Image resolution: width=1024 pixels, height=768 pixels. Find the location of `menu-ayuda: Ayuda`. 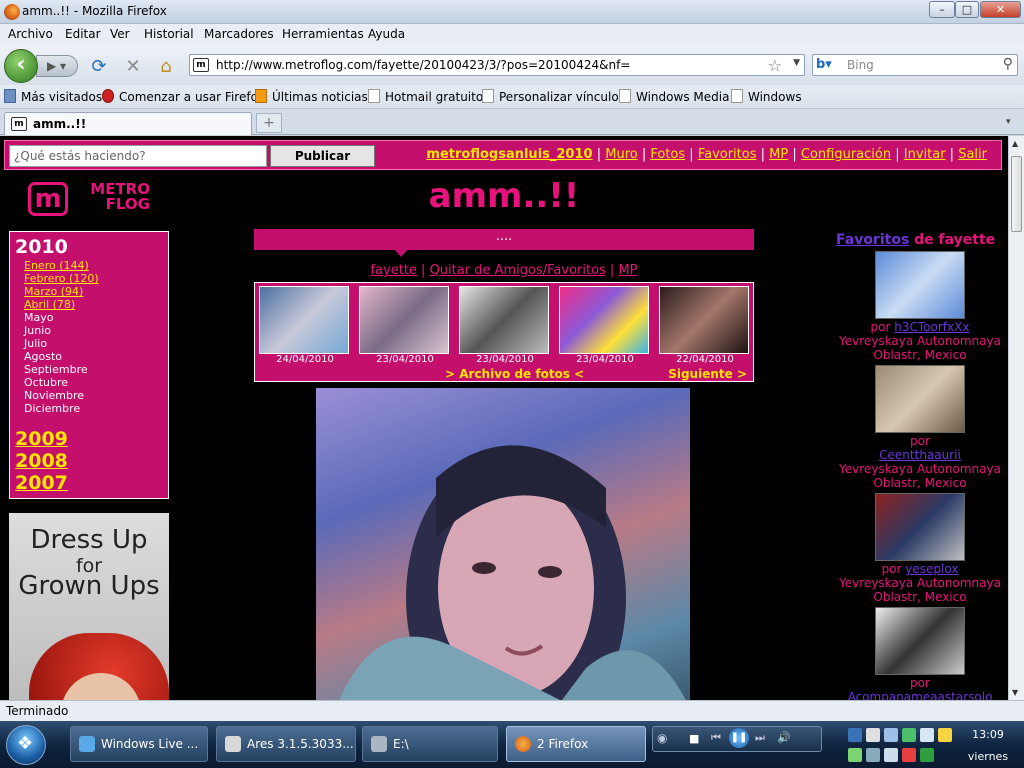

menu-ayuda: Ayuda is located at coordinates (386, 34).